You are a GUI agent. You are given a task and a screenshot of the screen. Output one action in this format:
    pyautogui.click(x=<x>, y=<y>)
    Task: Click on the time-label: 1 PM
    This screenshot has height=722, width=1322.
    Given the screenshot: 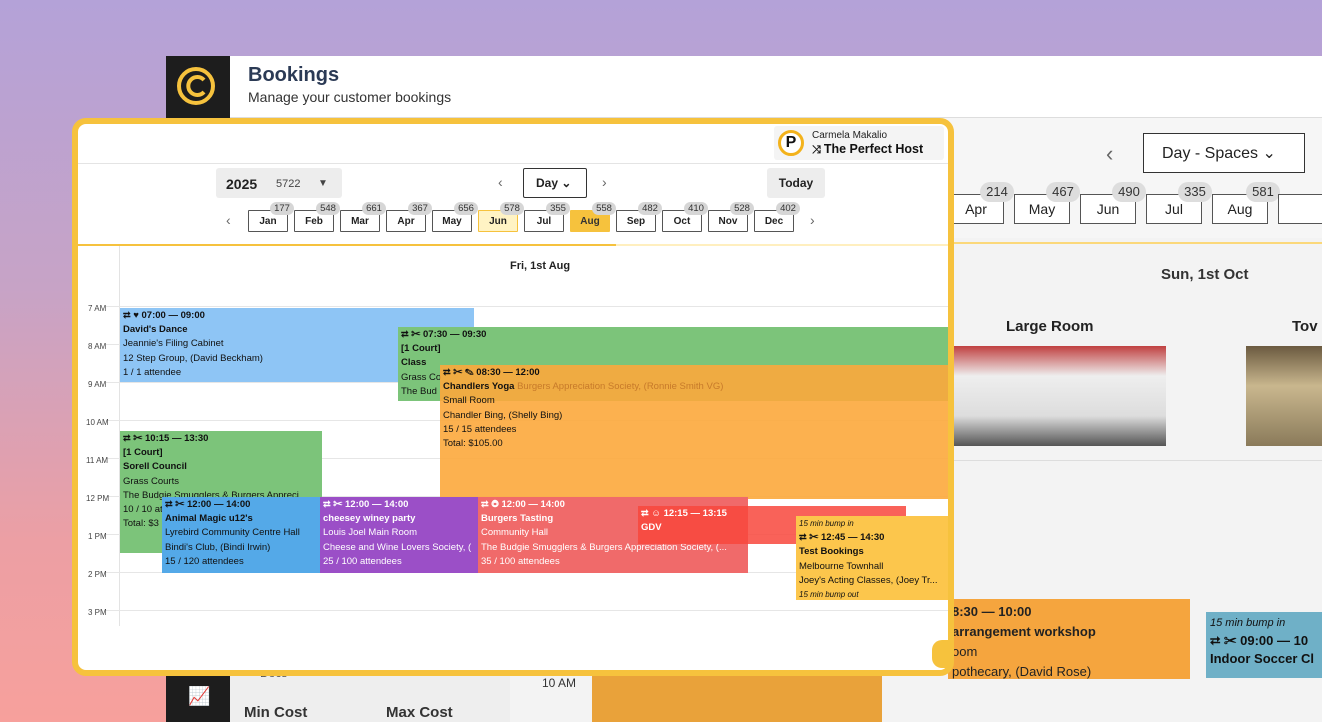 What is the action you would take?
    pyautogui.click(x=97, y=536)
    